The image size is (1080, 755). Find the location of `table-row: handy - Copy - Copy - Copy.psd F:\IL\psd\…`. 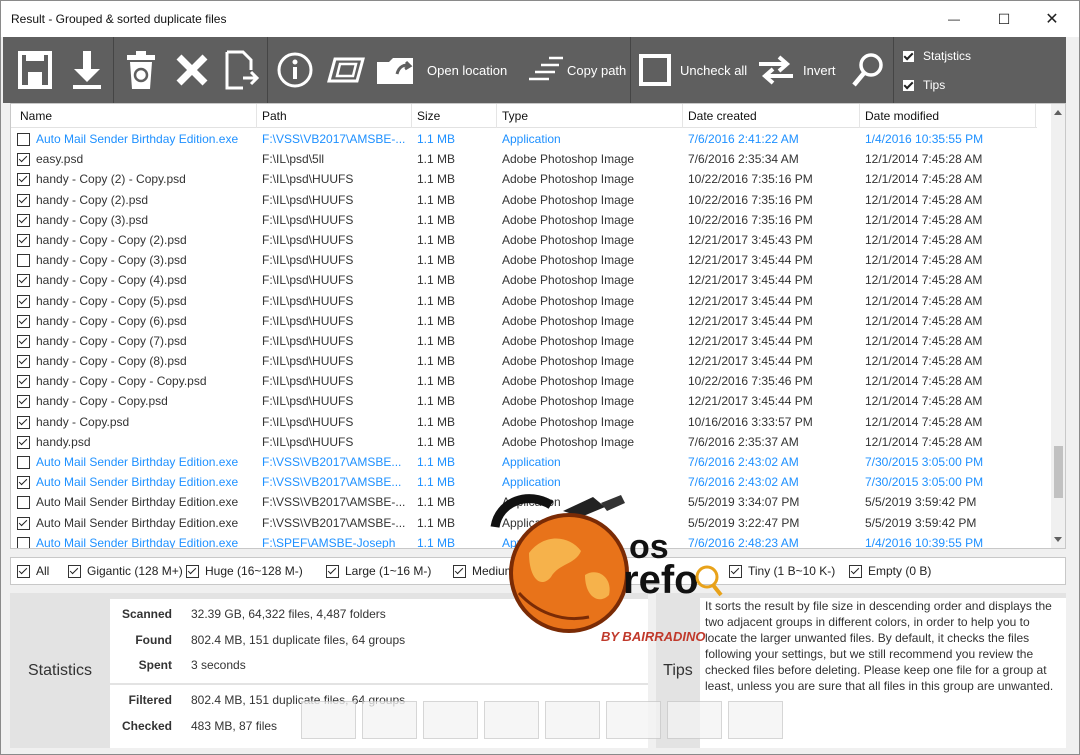

table-row: handy - Copy - Copy - Copy.psd F:\IL\psd\… is located at coordinates (531, 381).